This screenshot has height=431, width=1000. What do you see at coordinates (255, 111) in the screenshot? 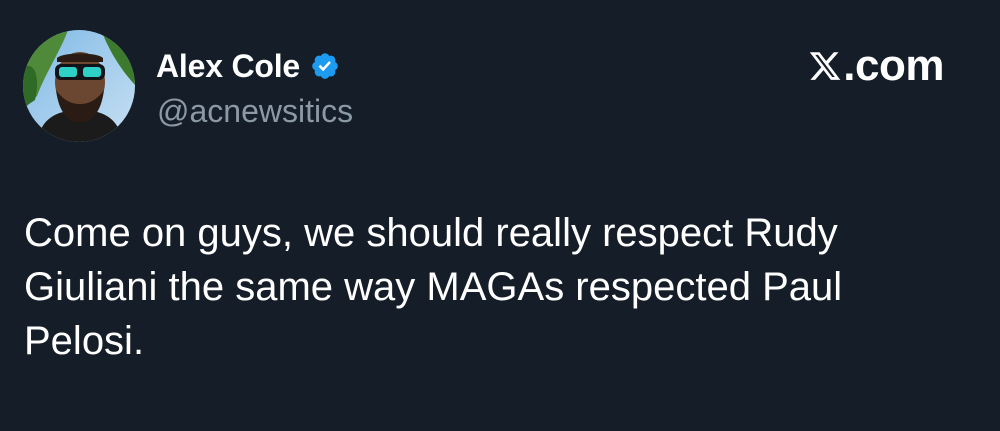
I see `author-handle: @acnewsitics` at bounding box center [255, 111].